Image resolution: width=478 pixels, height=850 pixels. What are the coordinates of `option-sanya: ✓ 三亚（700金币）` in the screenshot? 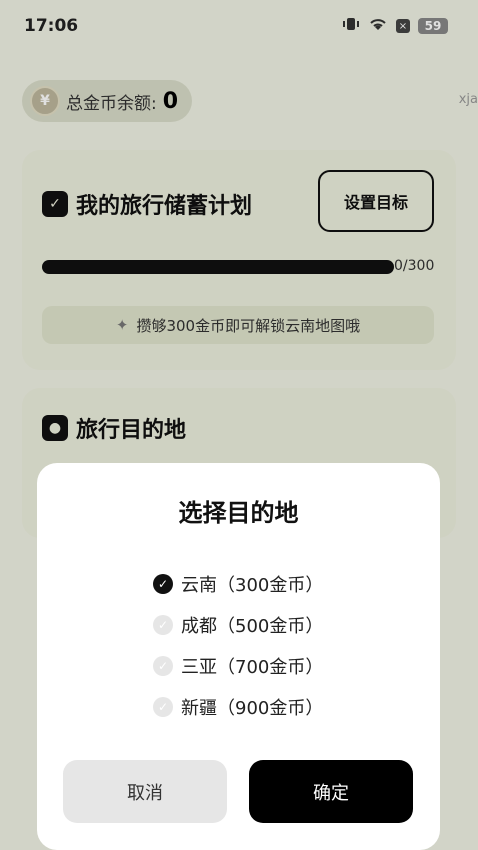 It's located at (238, 666).